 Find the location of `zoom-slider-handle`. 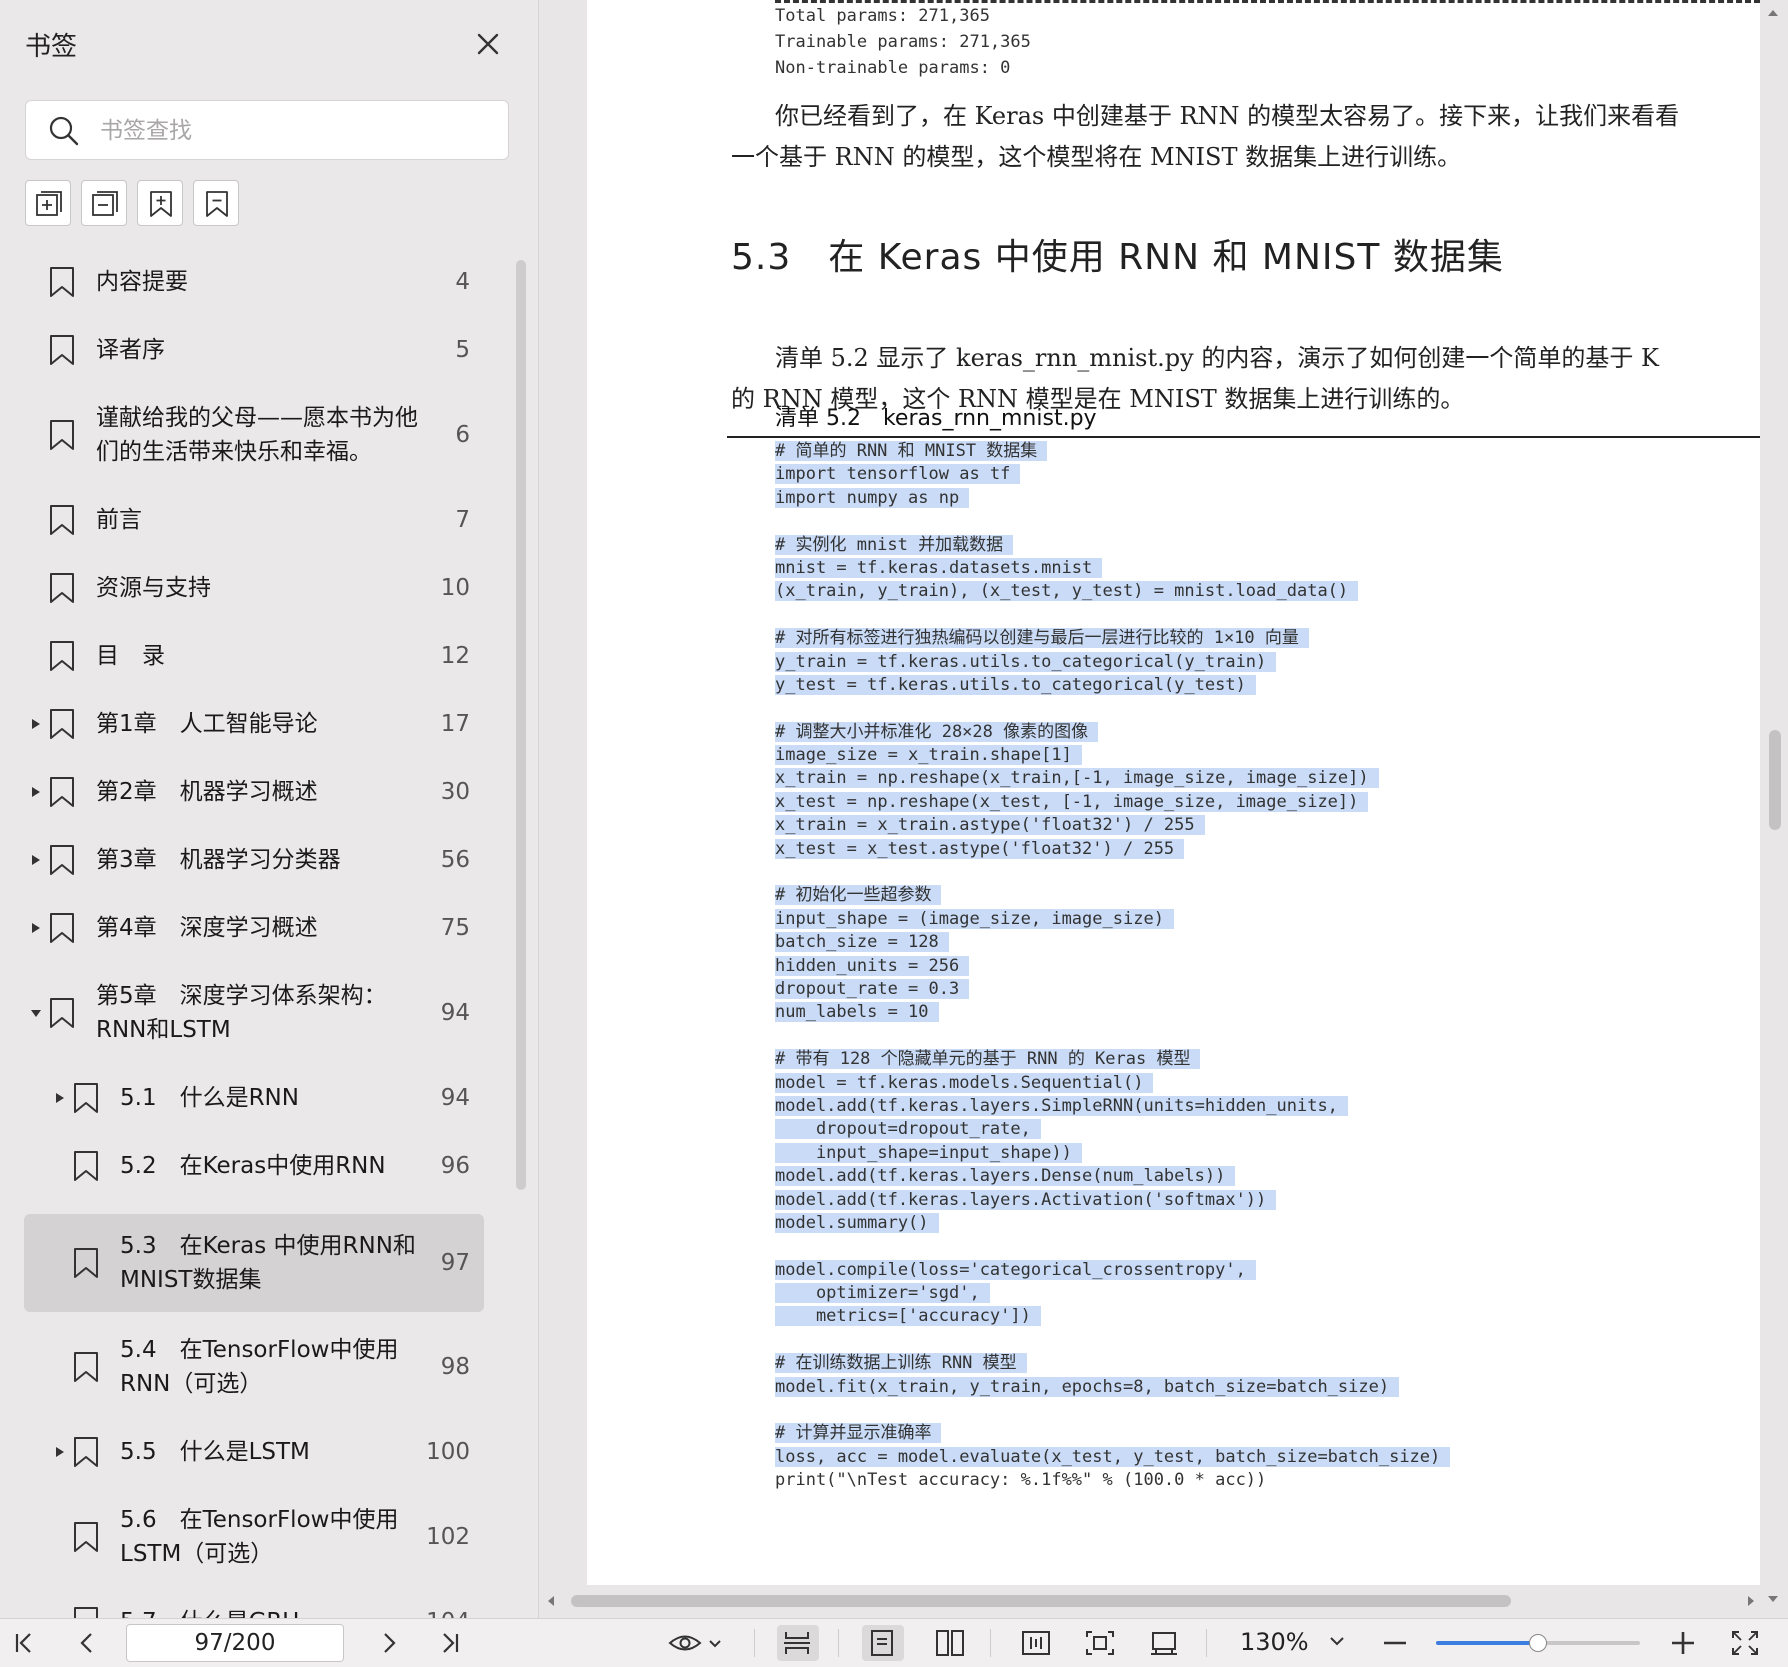

zoom-slider-handle is located at coordinates (1538, 1643).